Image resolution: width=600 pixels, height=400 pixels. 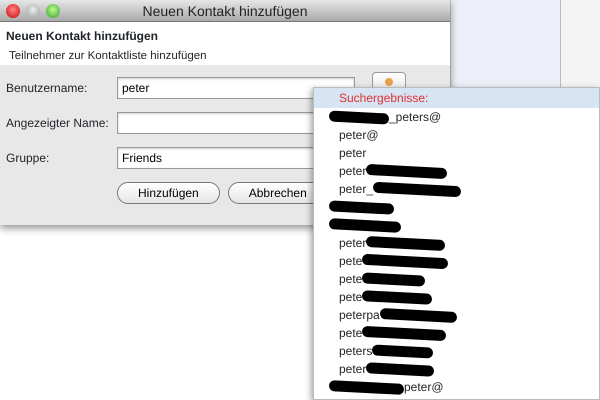 What do you see at coordinates (13, 11) in the screenshot?
I see `close-button` at bounding box center [13, 11].